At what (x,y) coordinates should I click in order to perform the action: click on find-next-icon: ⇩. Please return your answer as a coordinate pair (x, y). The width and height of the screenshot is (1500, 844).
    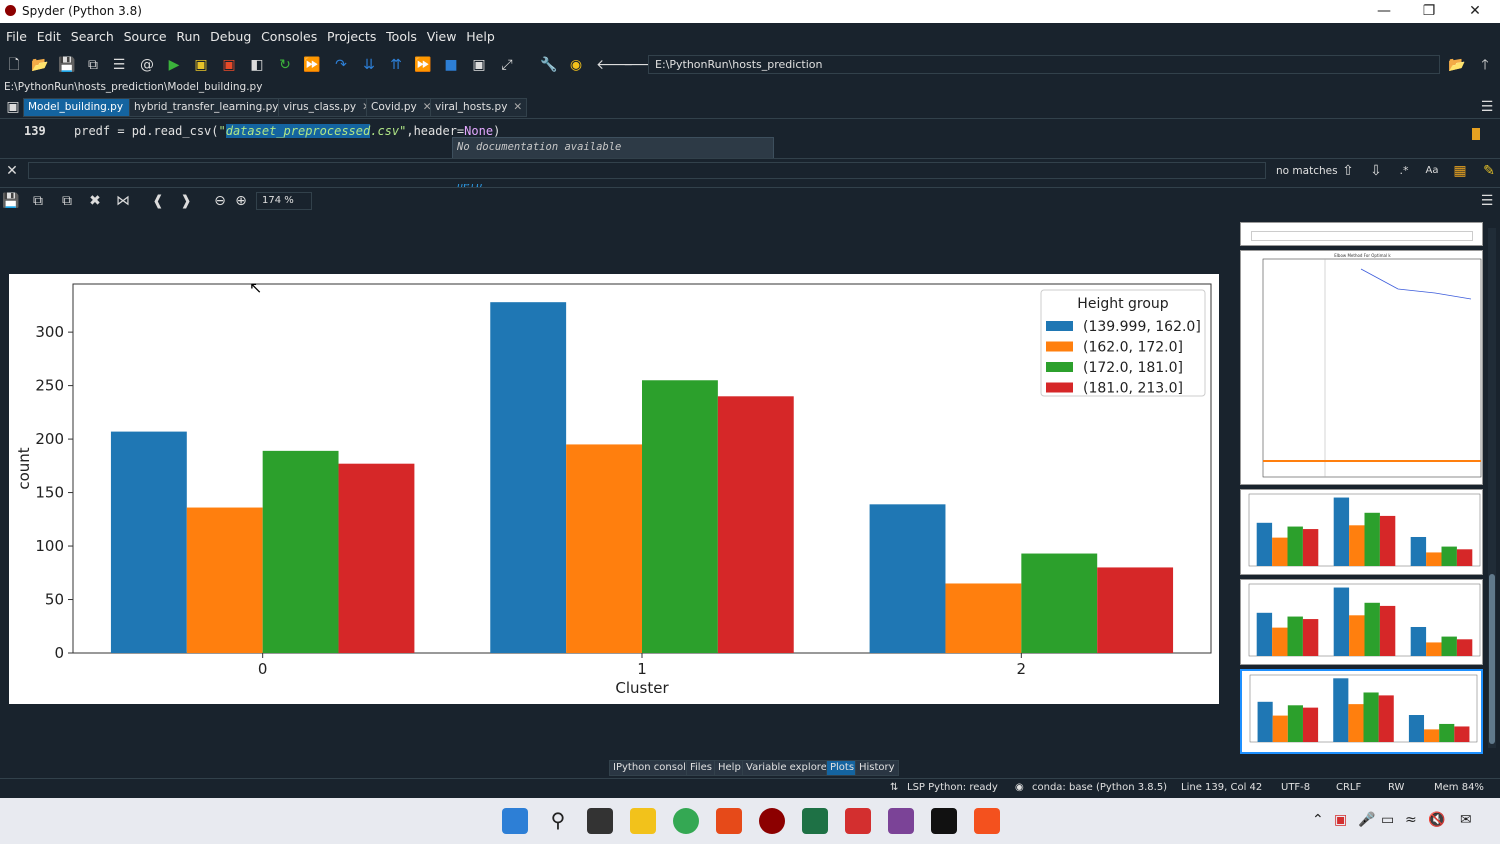
    Looking at the image, I should click on (1376, 171).